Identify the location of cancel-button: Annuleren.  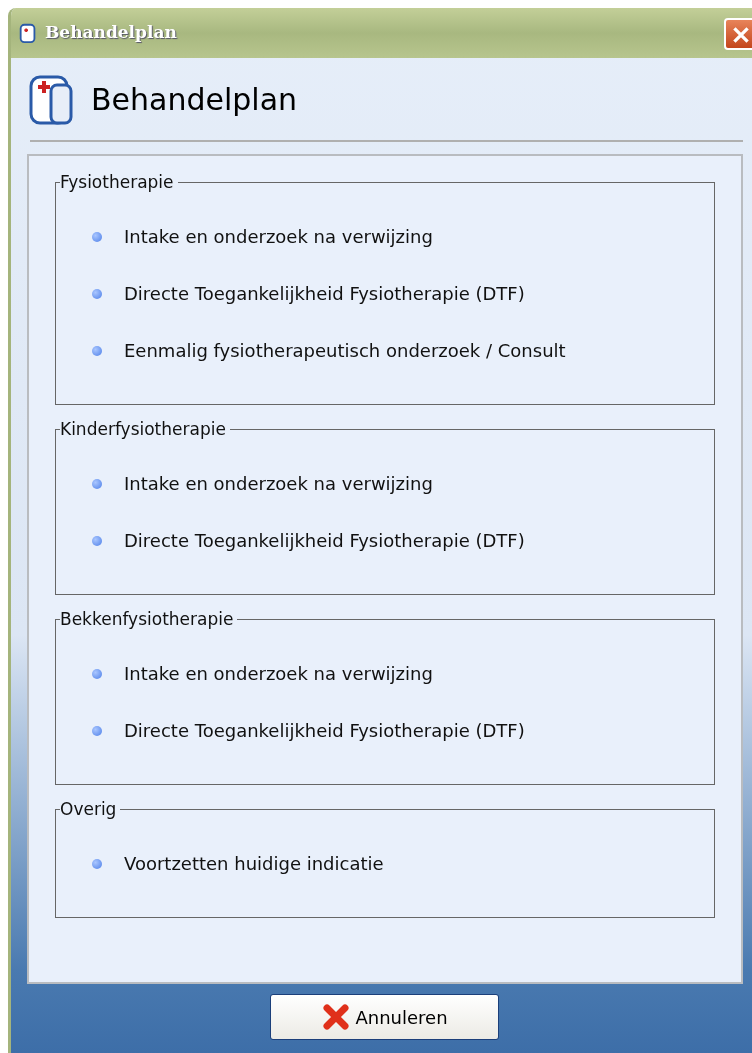
(384, 1017).